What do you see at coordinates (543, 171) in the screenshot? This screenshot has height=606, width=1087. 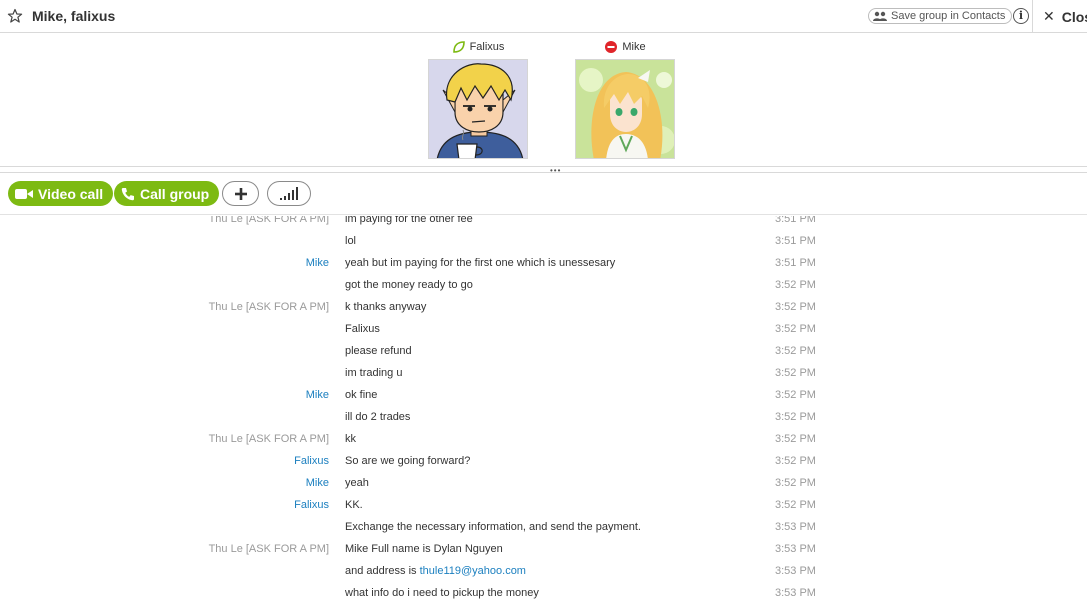 I see `panel-splitter: •••` at bounding box center [543, 171].